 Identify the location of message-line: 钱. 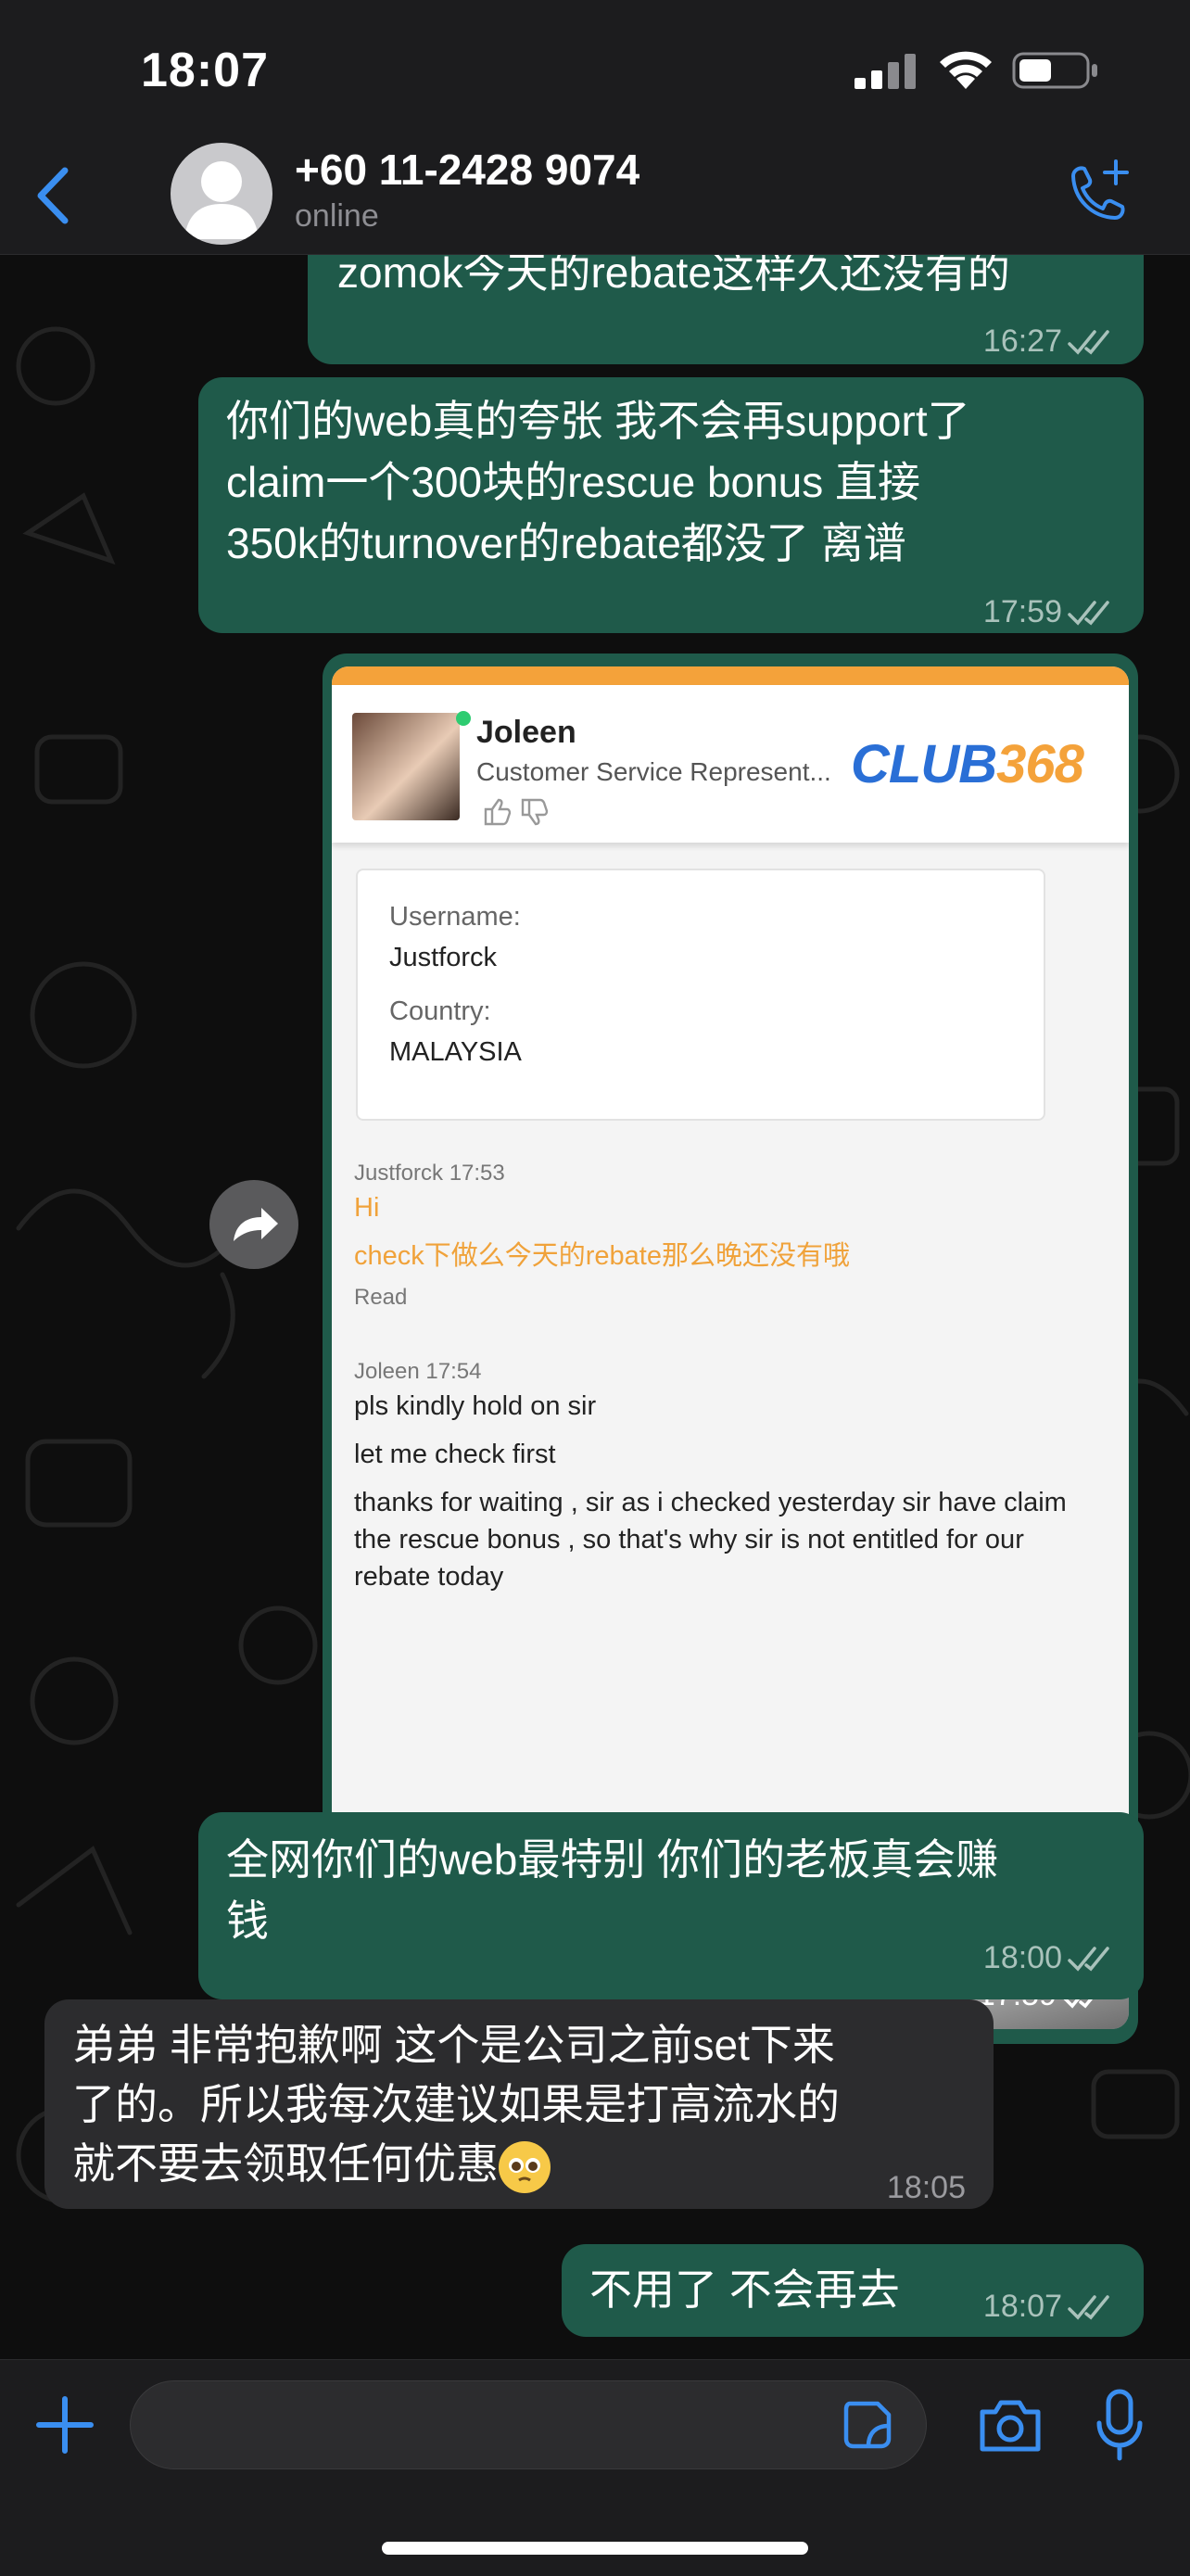
(247, 1921).